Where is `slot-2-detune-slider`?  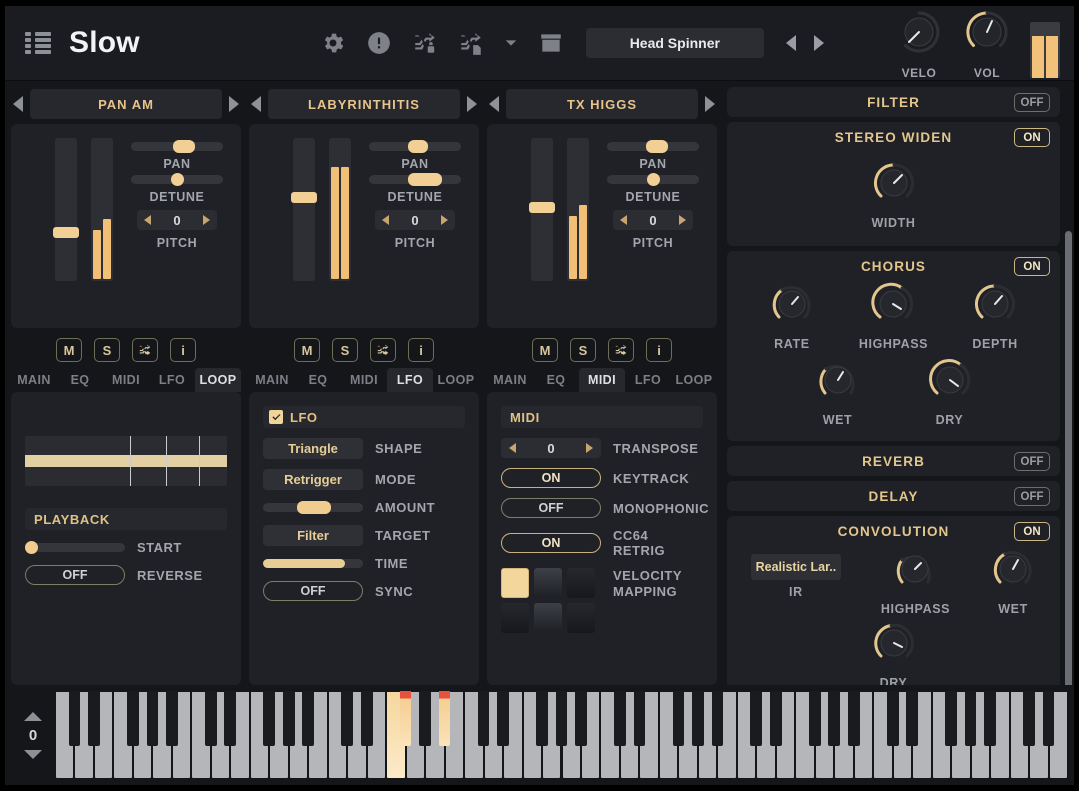
slot-2-detune-slider is located at coordinates (415, 179).